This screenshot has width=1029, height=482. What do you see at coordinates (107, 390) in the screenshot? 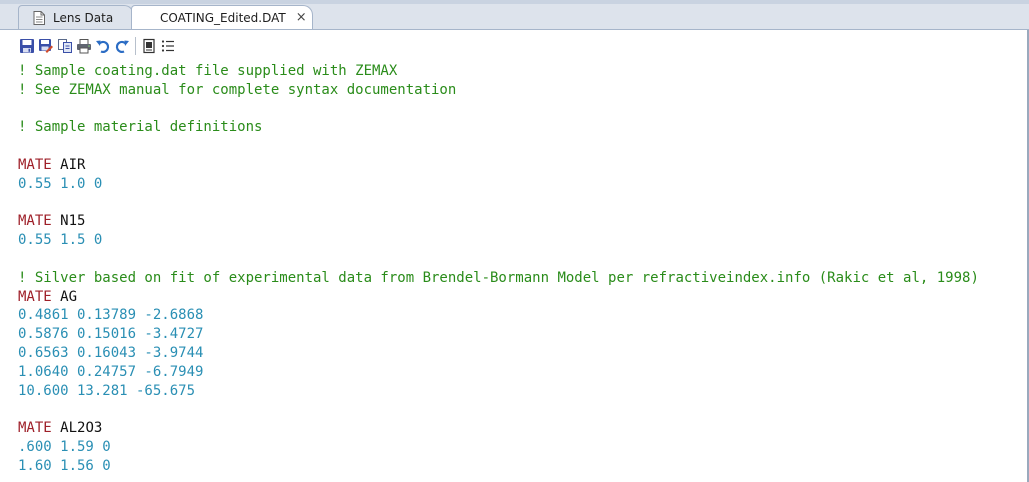
I see `data-values: 10.600 13.281 -65.675` at bounding box center [107, 390].